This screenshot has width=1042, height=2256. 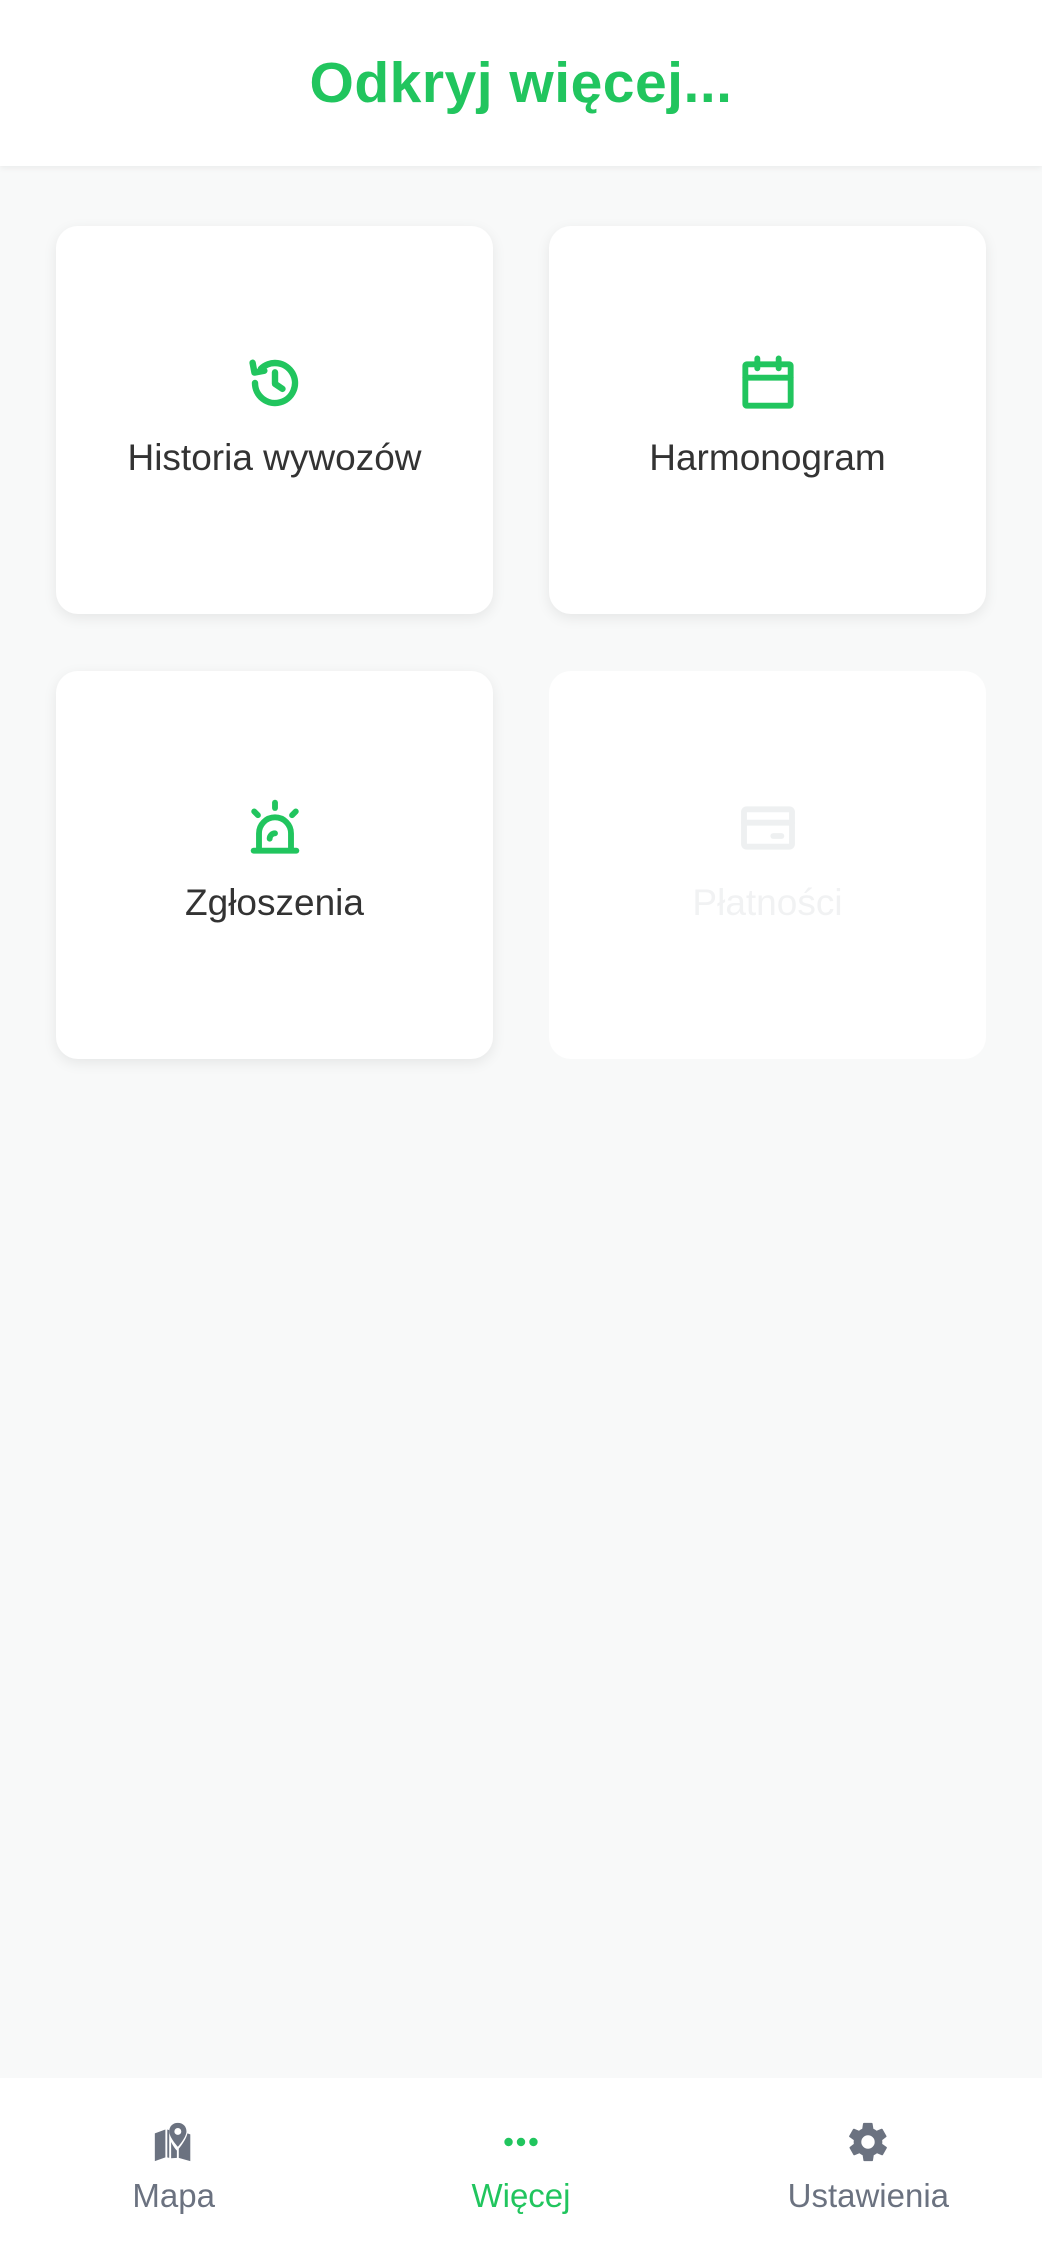 I want to click on credit-card-icon, so click(x=767, y=828).